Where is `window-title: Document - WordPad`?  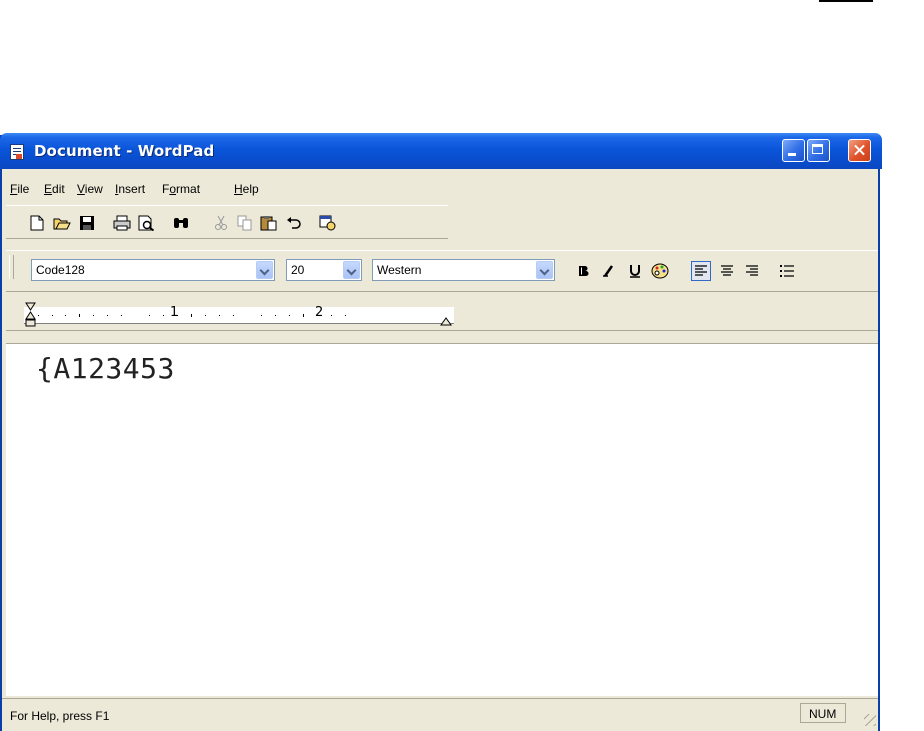
window-title: Document - WordPad is located at coordinates (124, 151).